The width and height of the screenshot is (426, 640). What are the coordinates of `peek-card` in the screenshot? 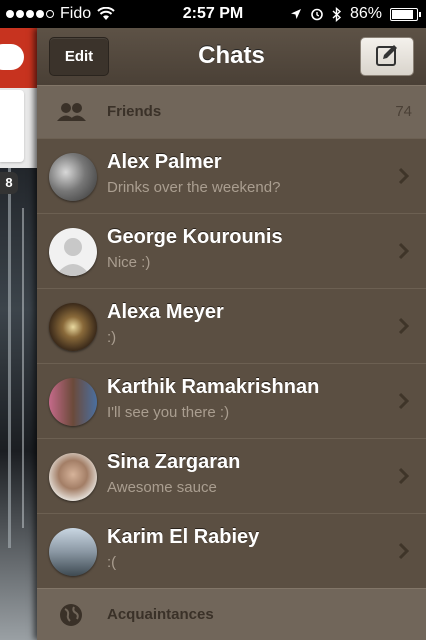 It's located at (12, 126).